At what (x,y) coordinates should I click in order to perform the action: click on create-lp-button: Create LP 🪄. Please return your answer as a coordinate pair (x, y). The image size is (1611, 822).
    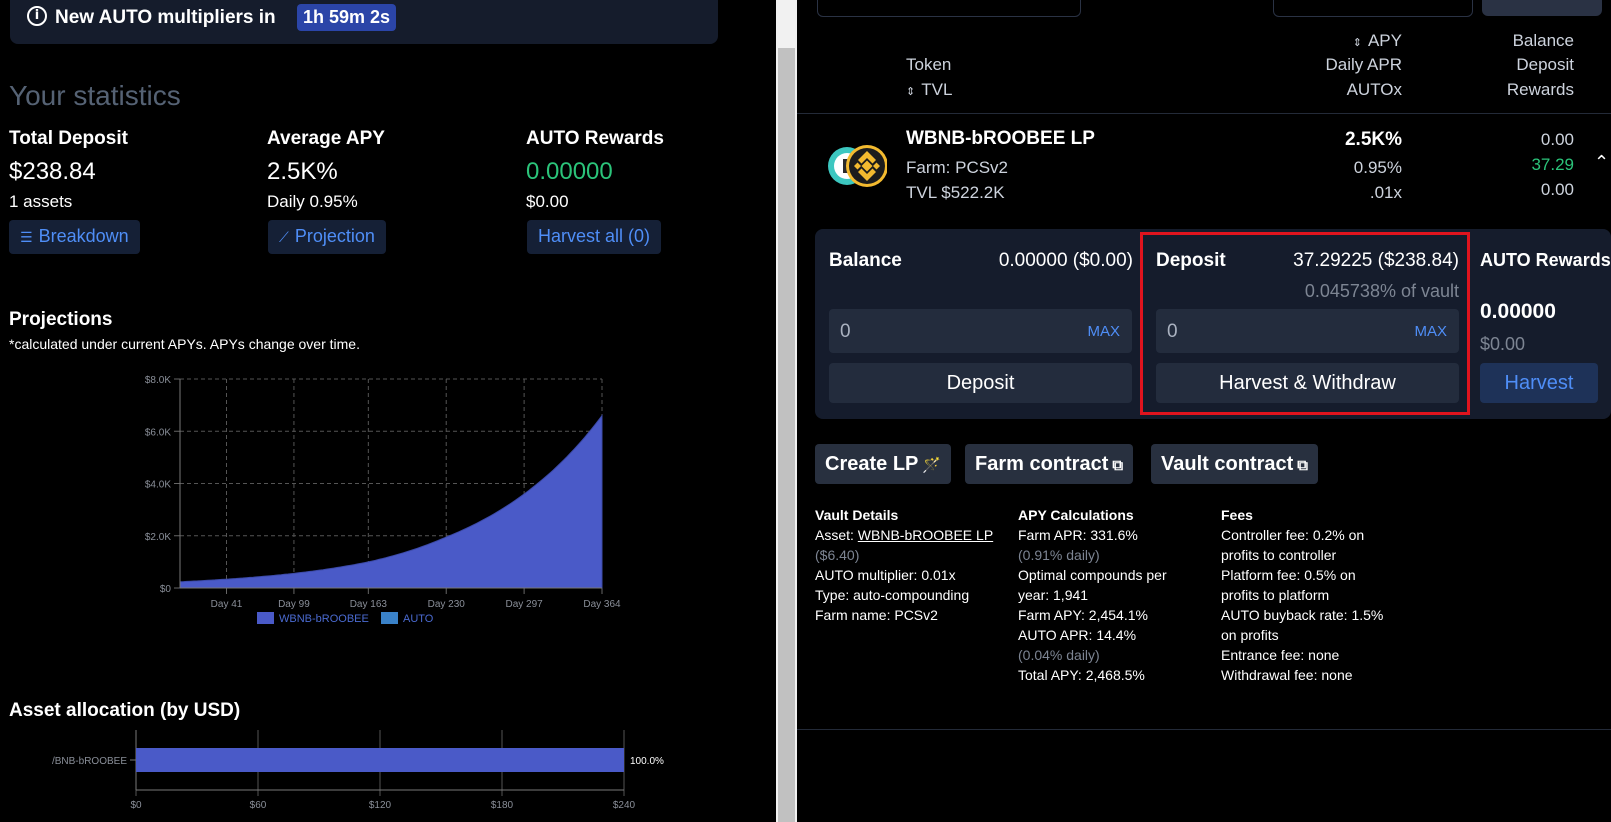
    Looking at the image, I should click on (883, 464).